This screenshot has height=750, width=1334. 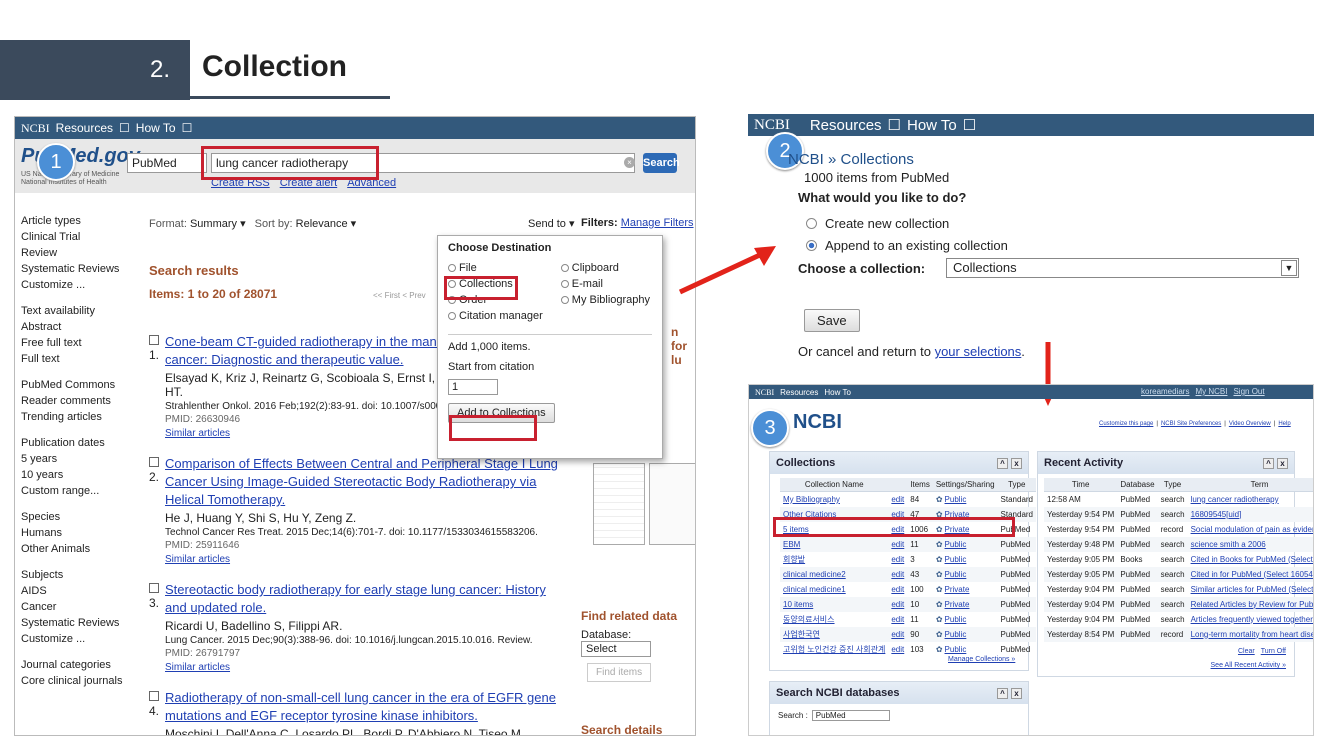 I want to click on search-button: Search, so click(x=661, y=163).